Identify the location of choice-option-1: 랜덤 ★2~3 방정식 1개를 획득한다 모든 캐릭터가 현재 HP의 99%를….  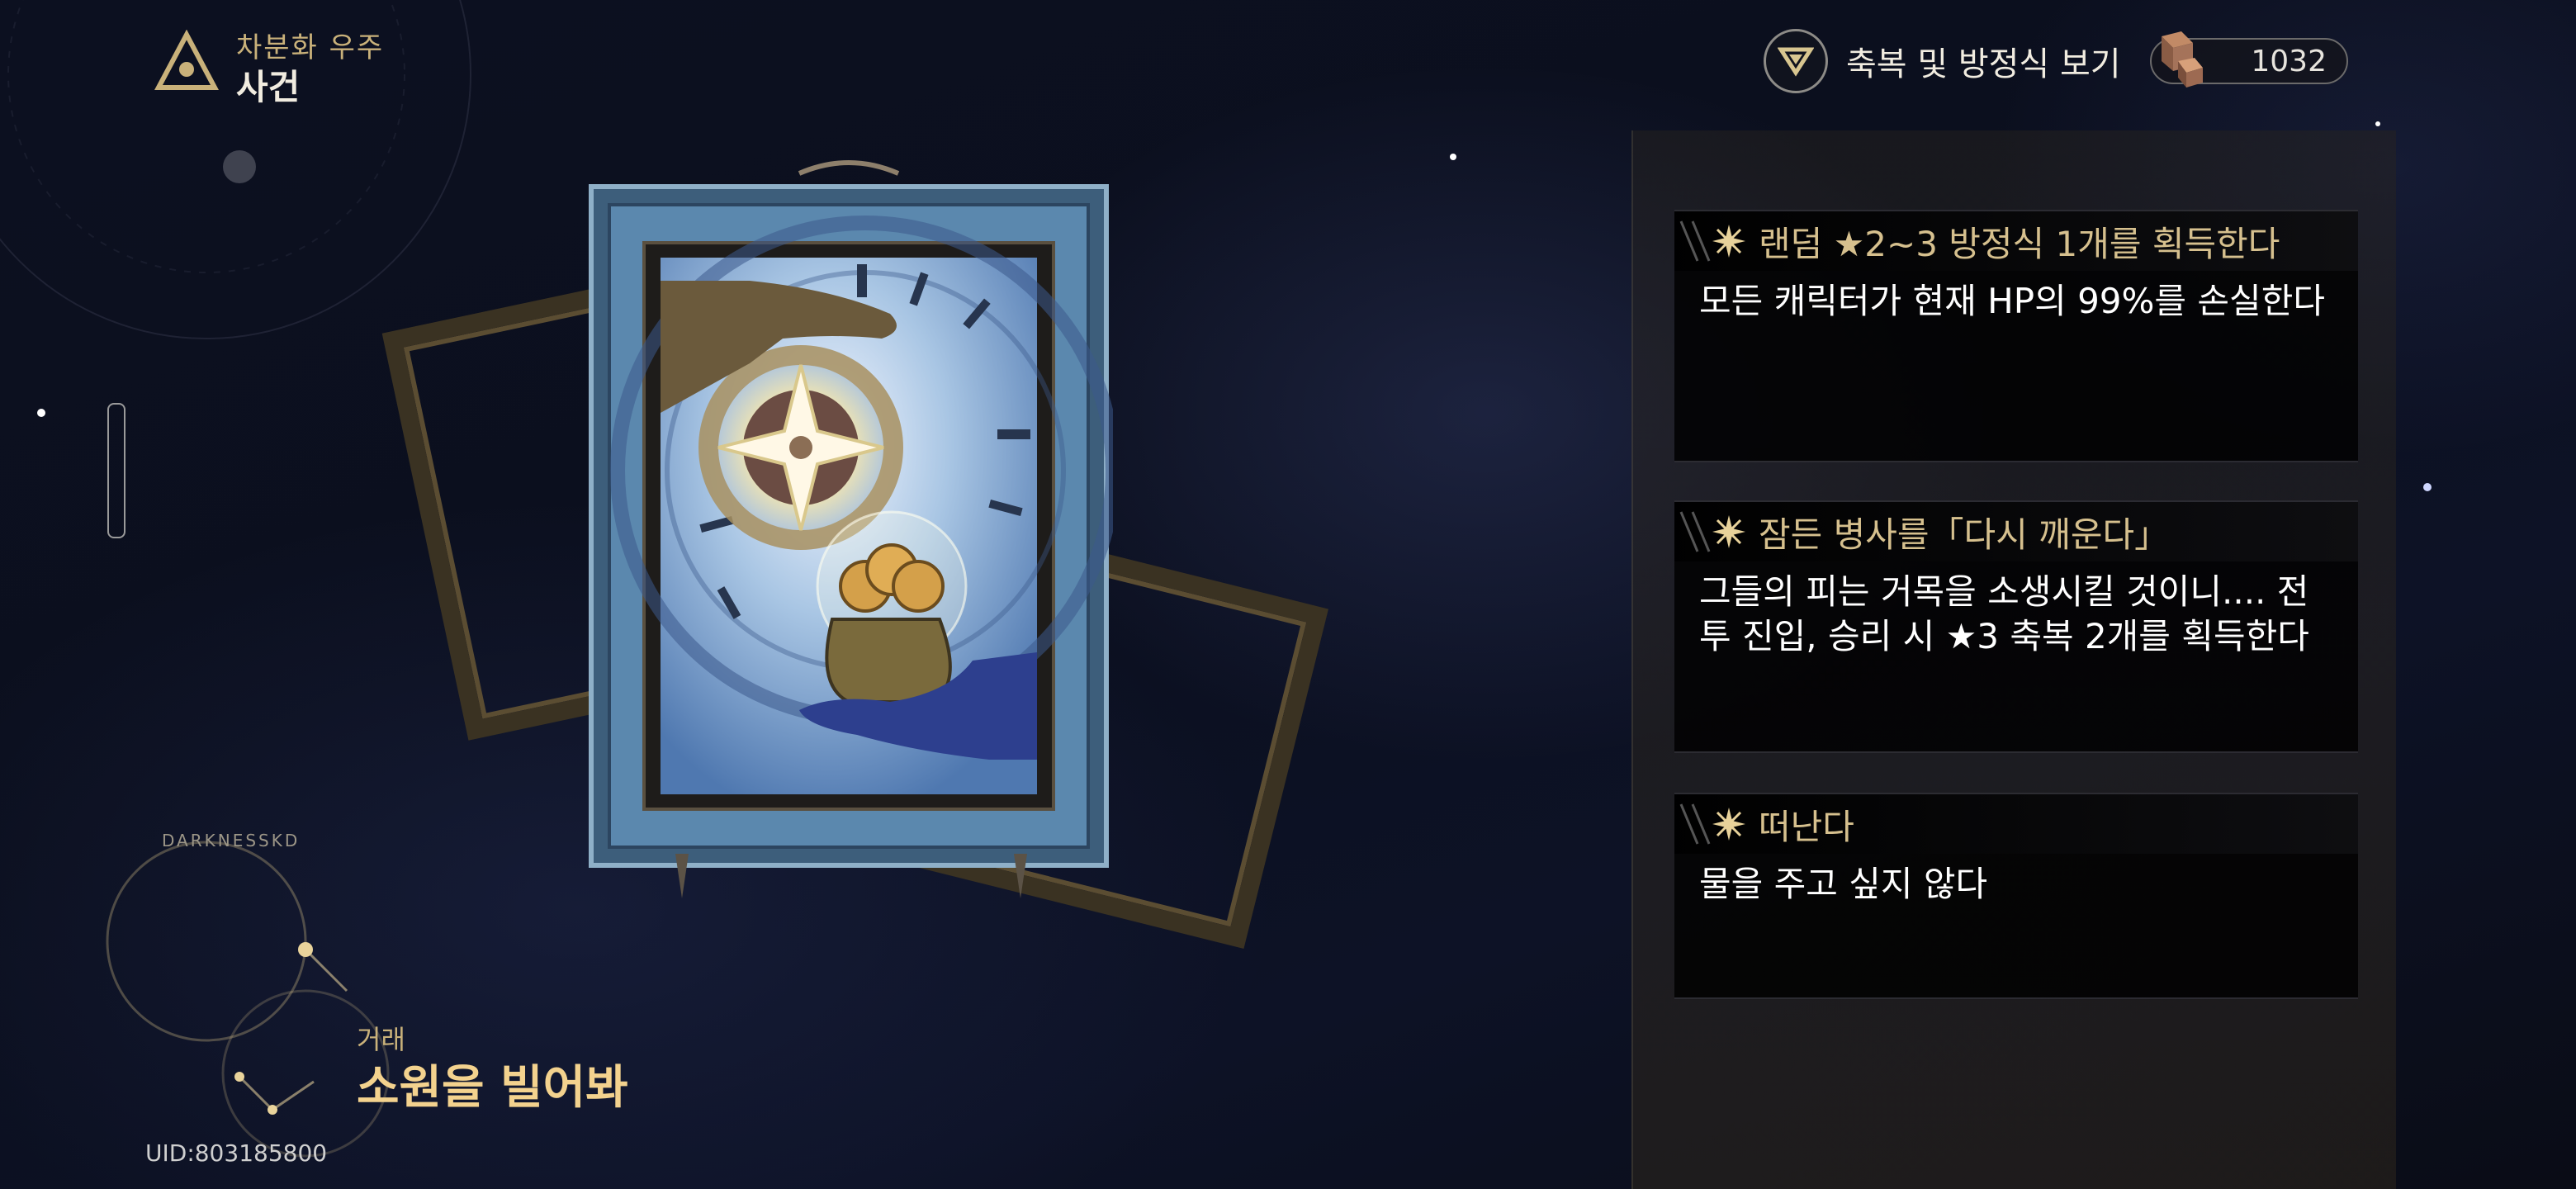
(2016, 336).